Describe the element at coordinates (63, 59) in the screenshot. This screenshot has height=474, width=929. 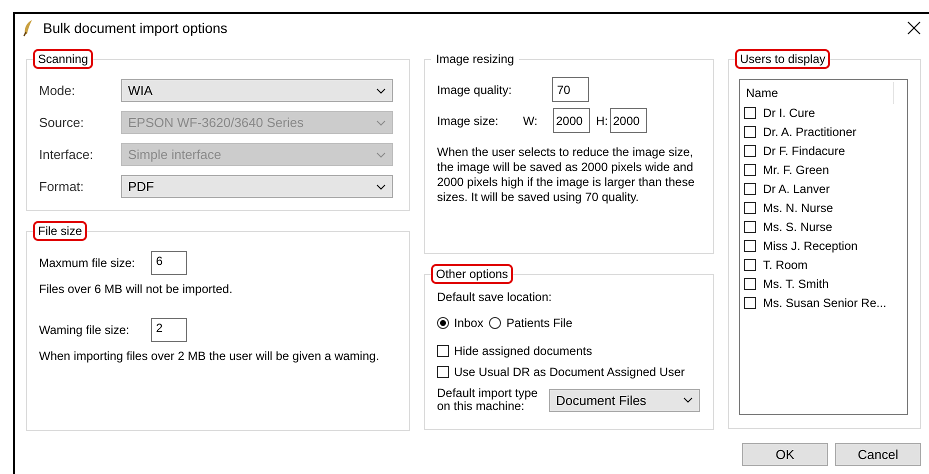
I see `group-title: Scanning` at that location.